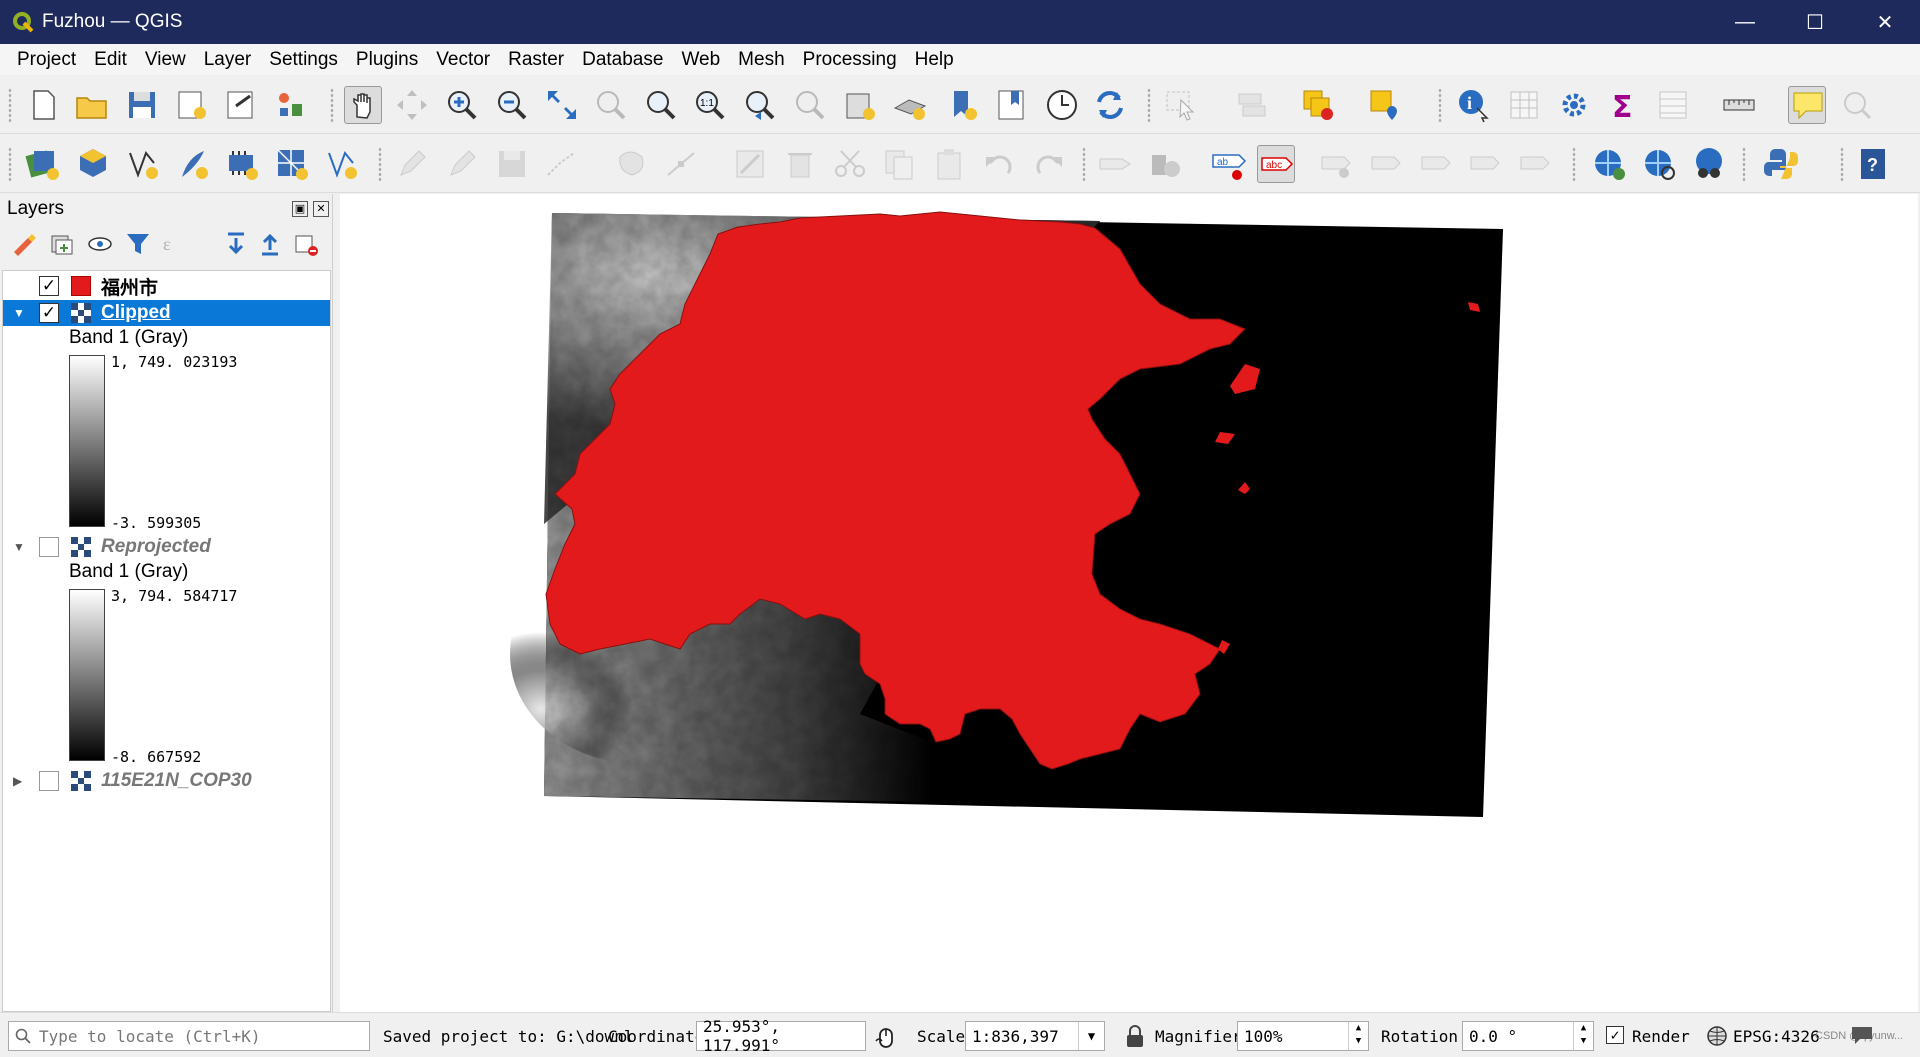 The image size is (1920, 1057). Describe the element at coordinates (17, 781) in the screenshot. I see `expand-chevron-icon: ▶` at that location.